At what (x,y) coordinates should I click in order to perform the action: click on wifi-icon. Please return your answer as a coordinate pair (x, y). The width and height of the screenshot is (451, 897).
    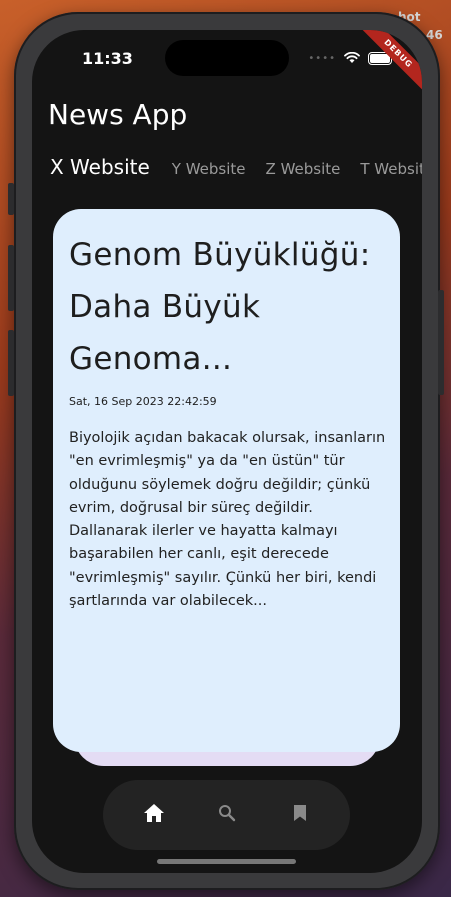
    Looking at the image, I should click on (352, 58).